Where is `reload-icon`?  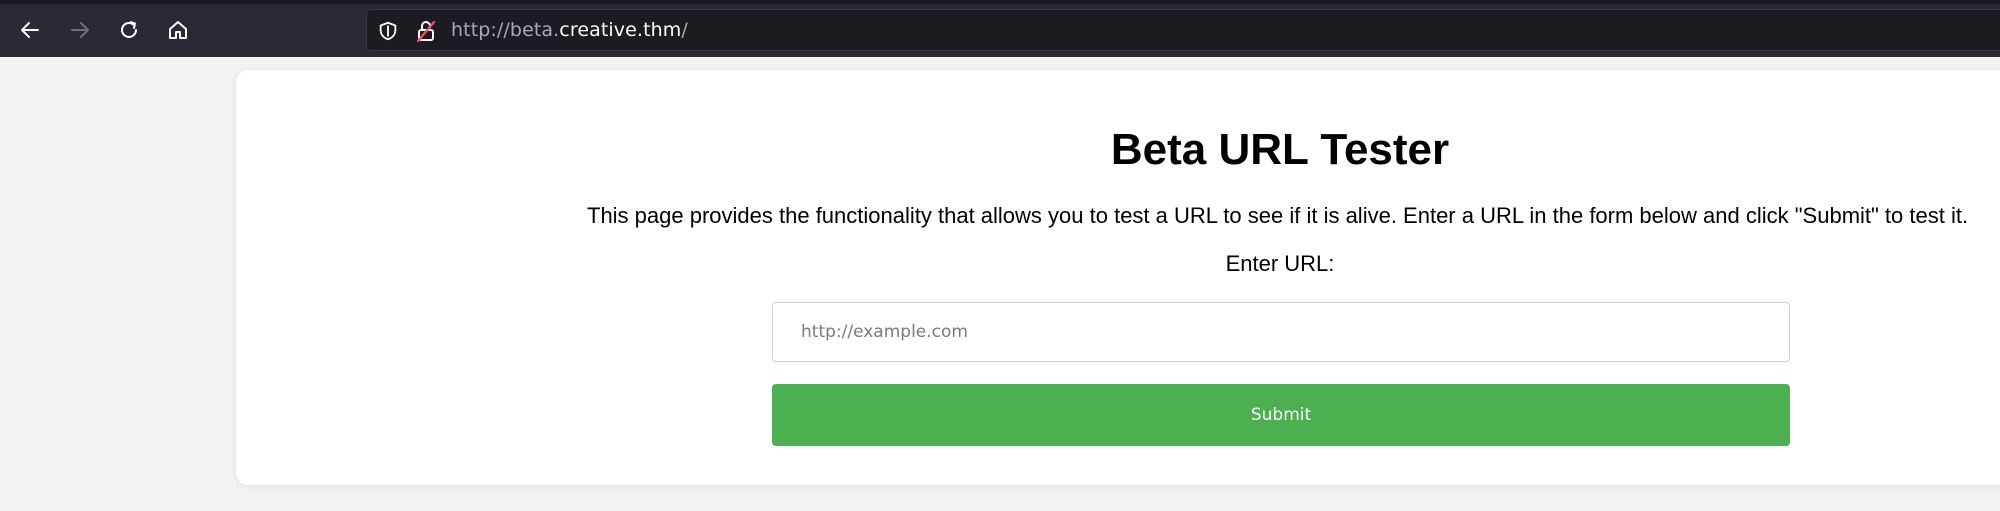 reload-icon is located at coordinates (129, 29).